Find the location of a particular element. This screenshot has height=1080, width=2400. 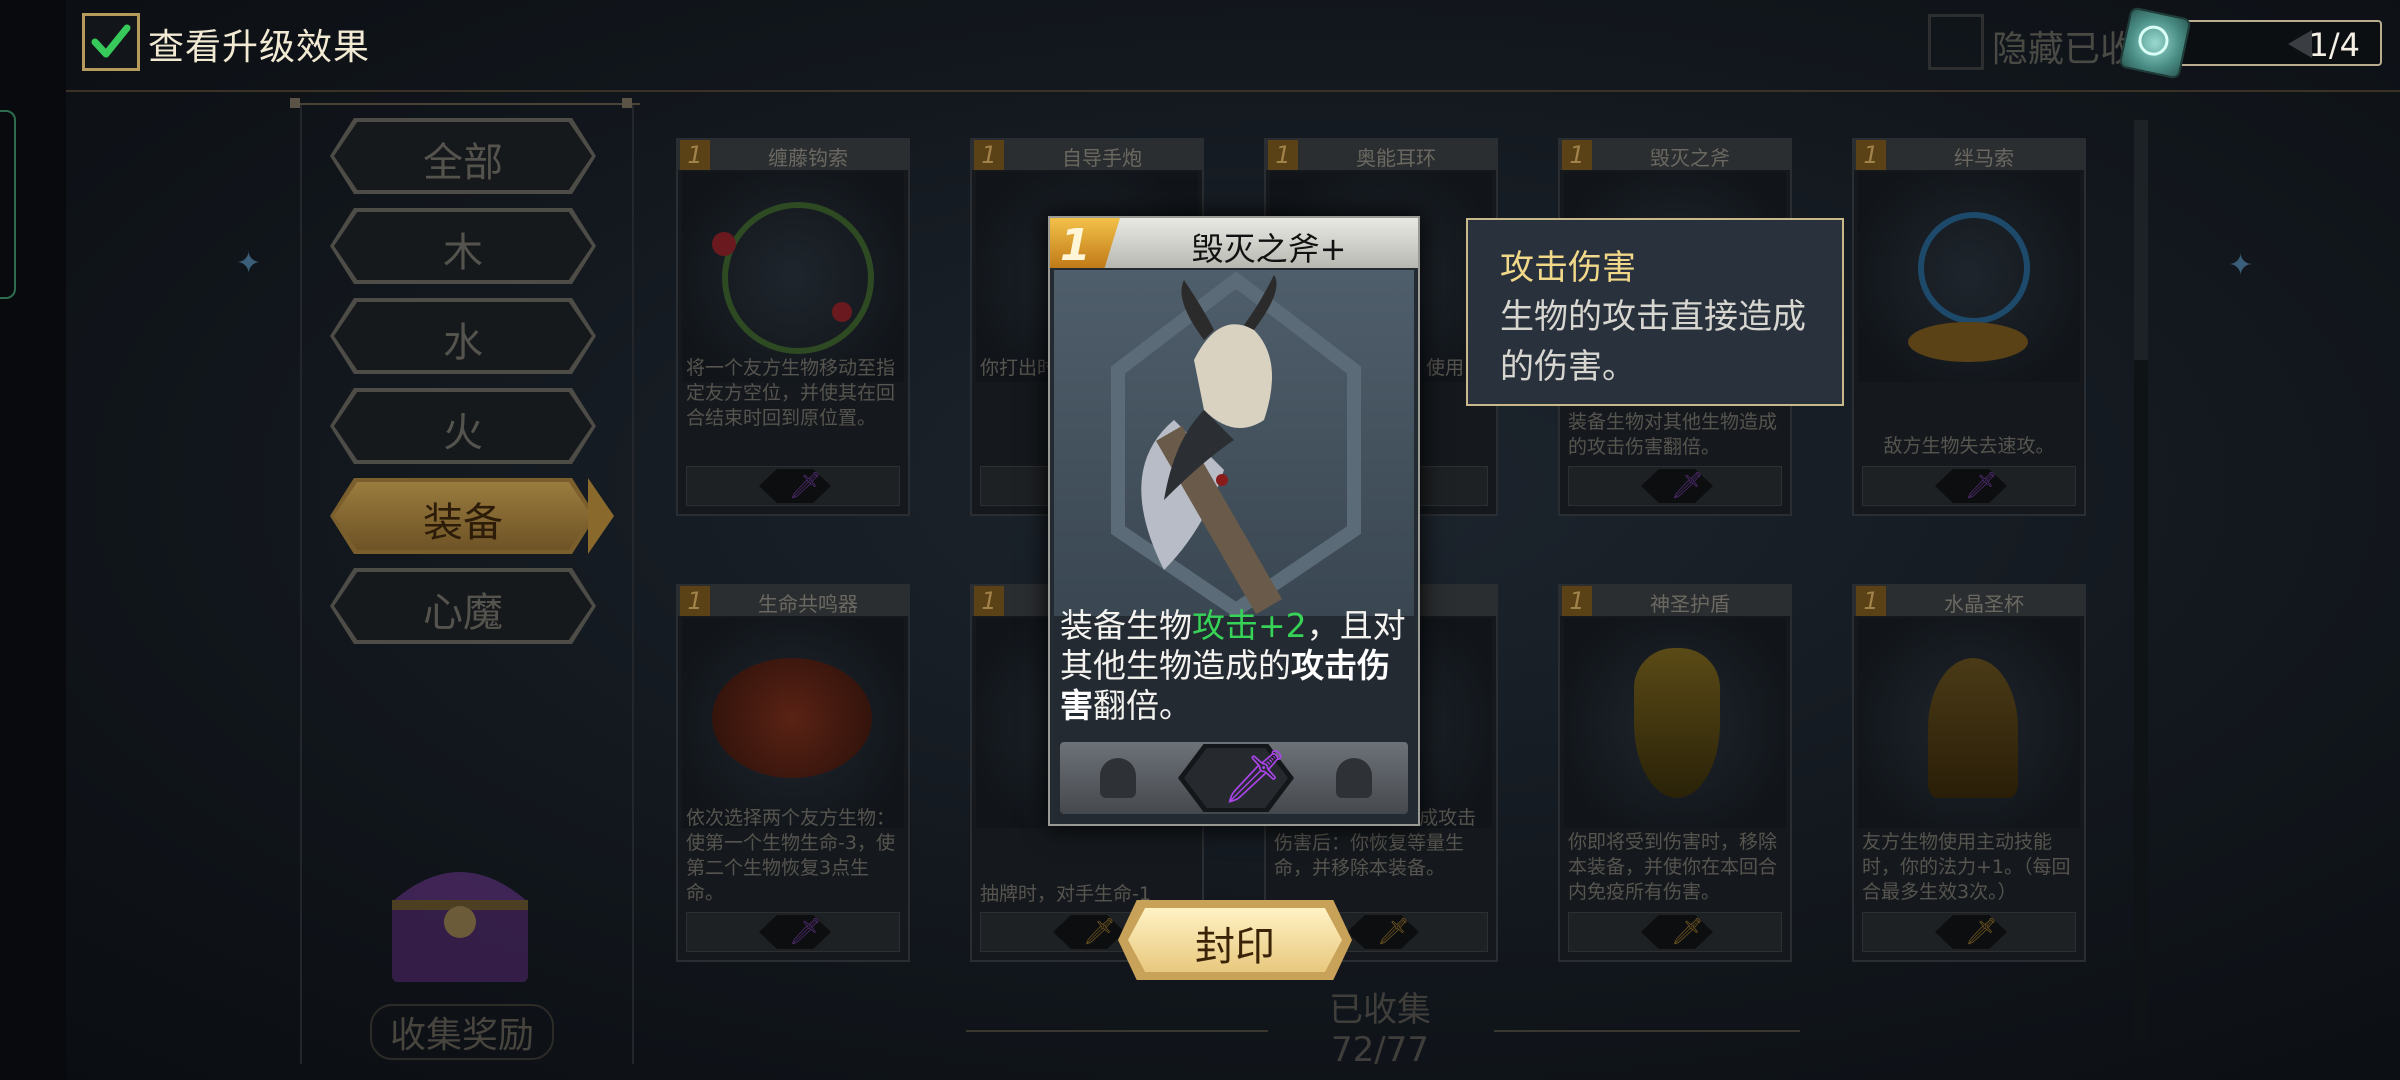

filter-water: 水 is located at coordinates (463, 336).